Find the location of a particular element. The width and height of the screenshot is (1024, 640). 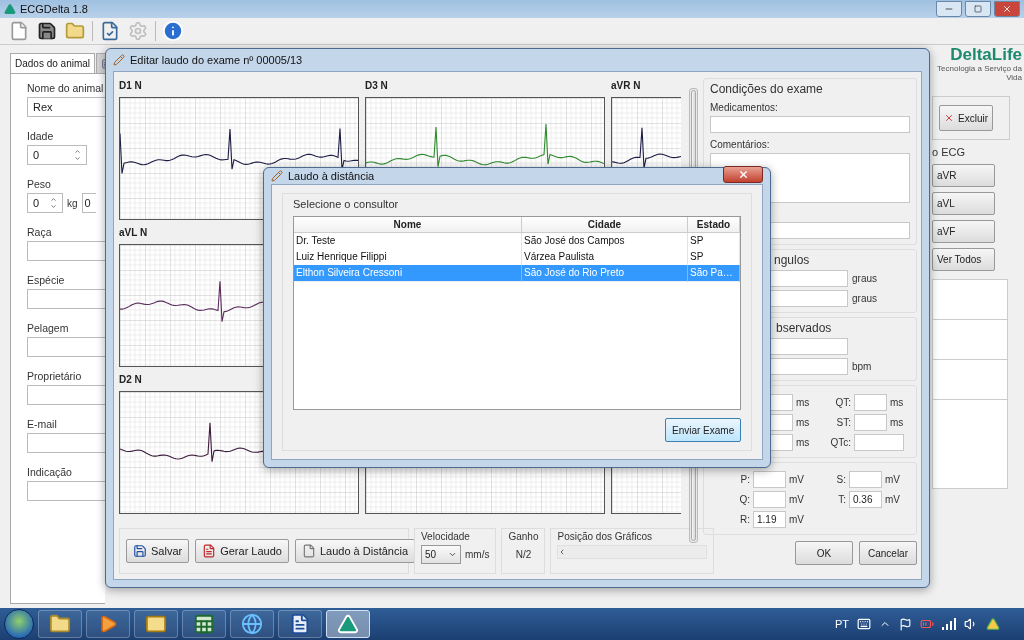

group-title: bservados is located at coordinates (804, 328).